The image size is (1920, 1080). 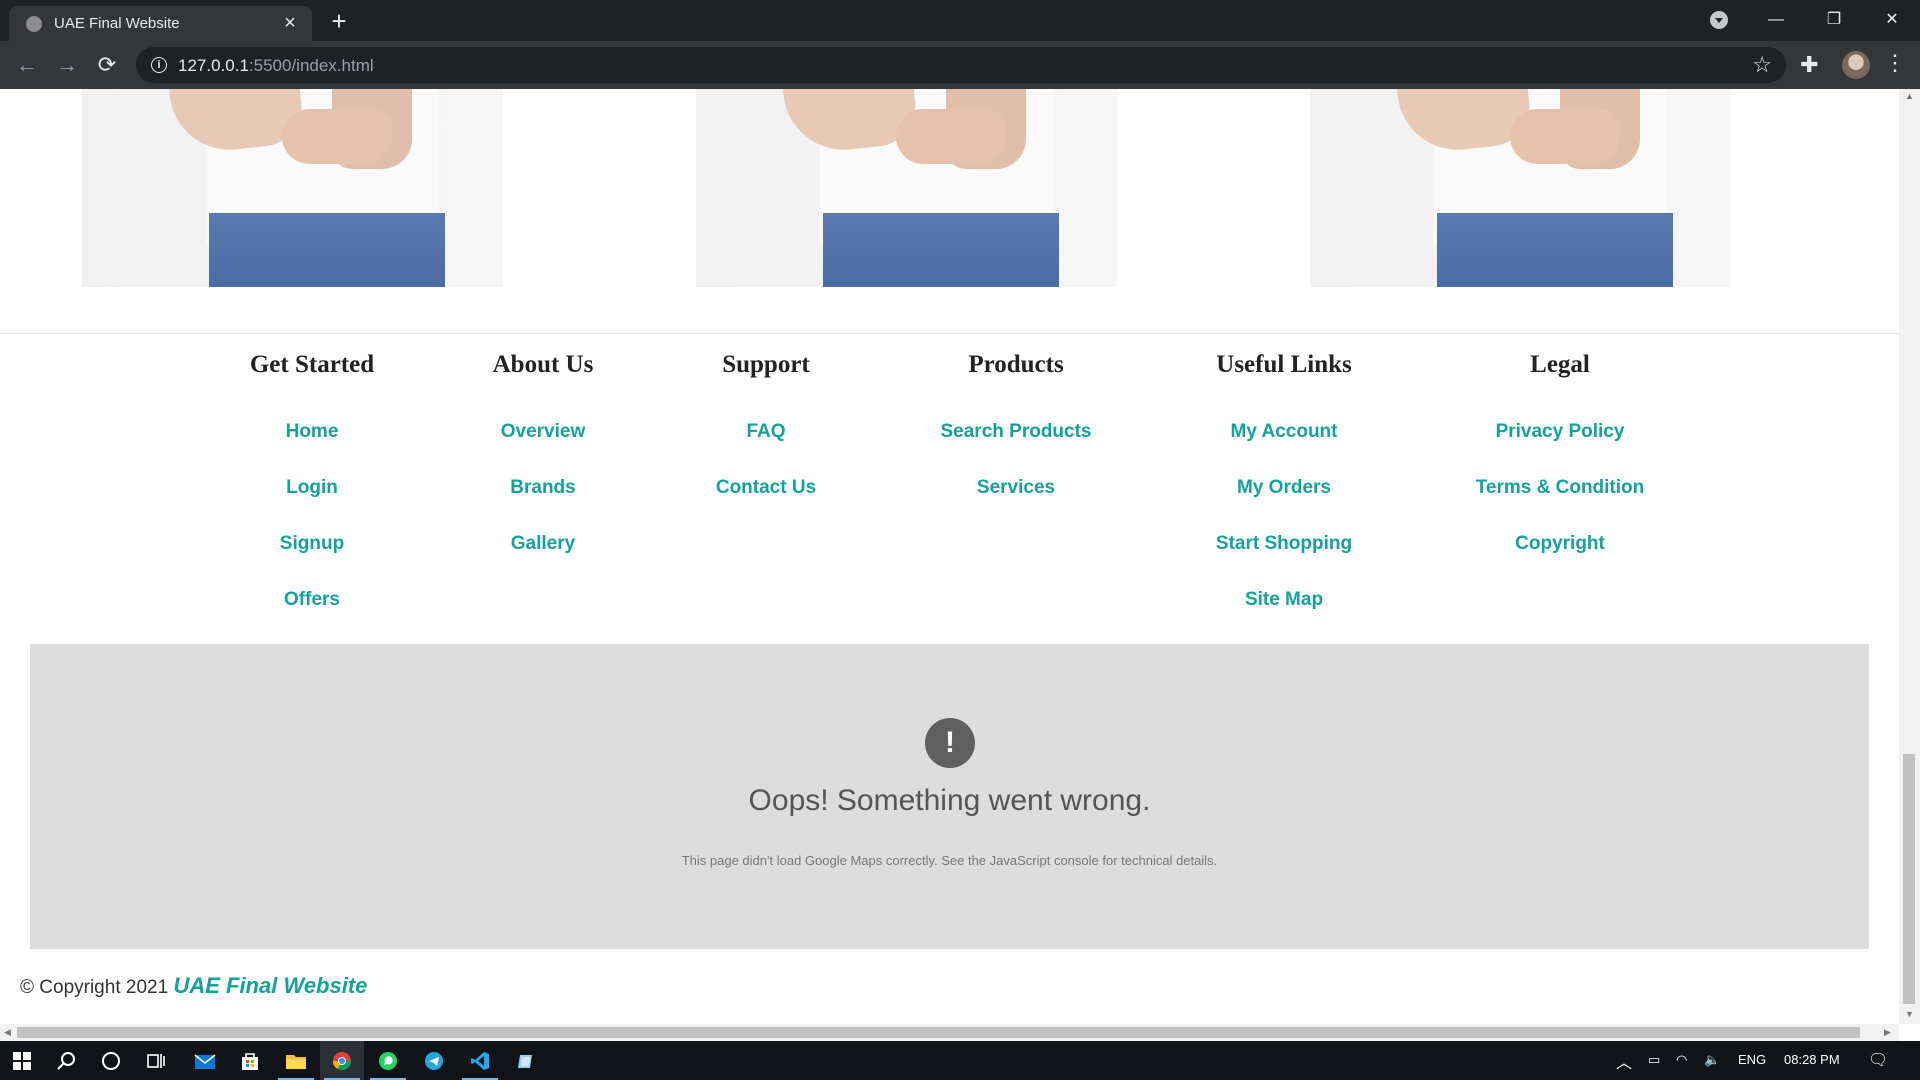 I want to click on url-text: 127.0.0.1:5500/index.html, so click(x=276, y=66).